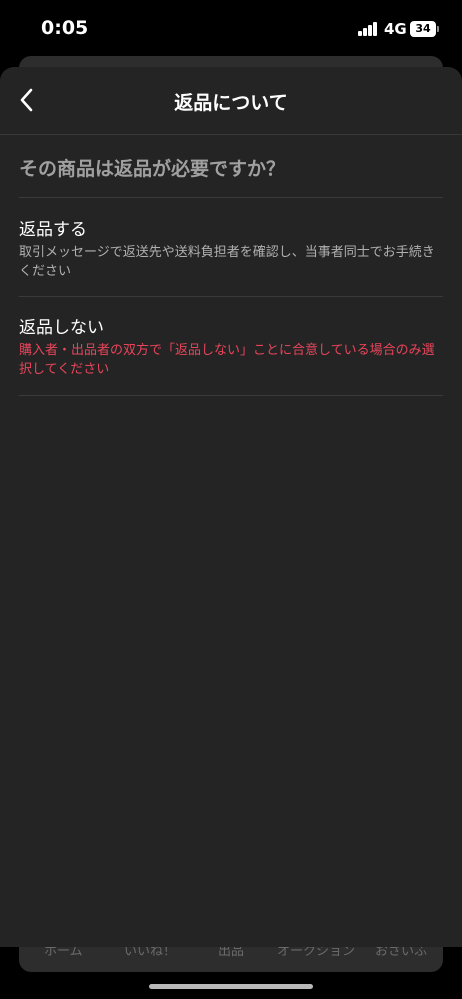  I want to click on option-no-return-warning: 購入者・出品者の双方で「返品しない」ことに合意している場合のみ選択してください, so click(227, 360).